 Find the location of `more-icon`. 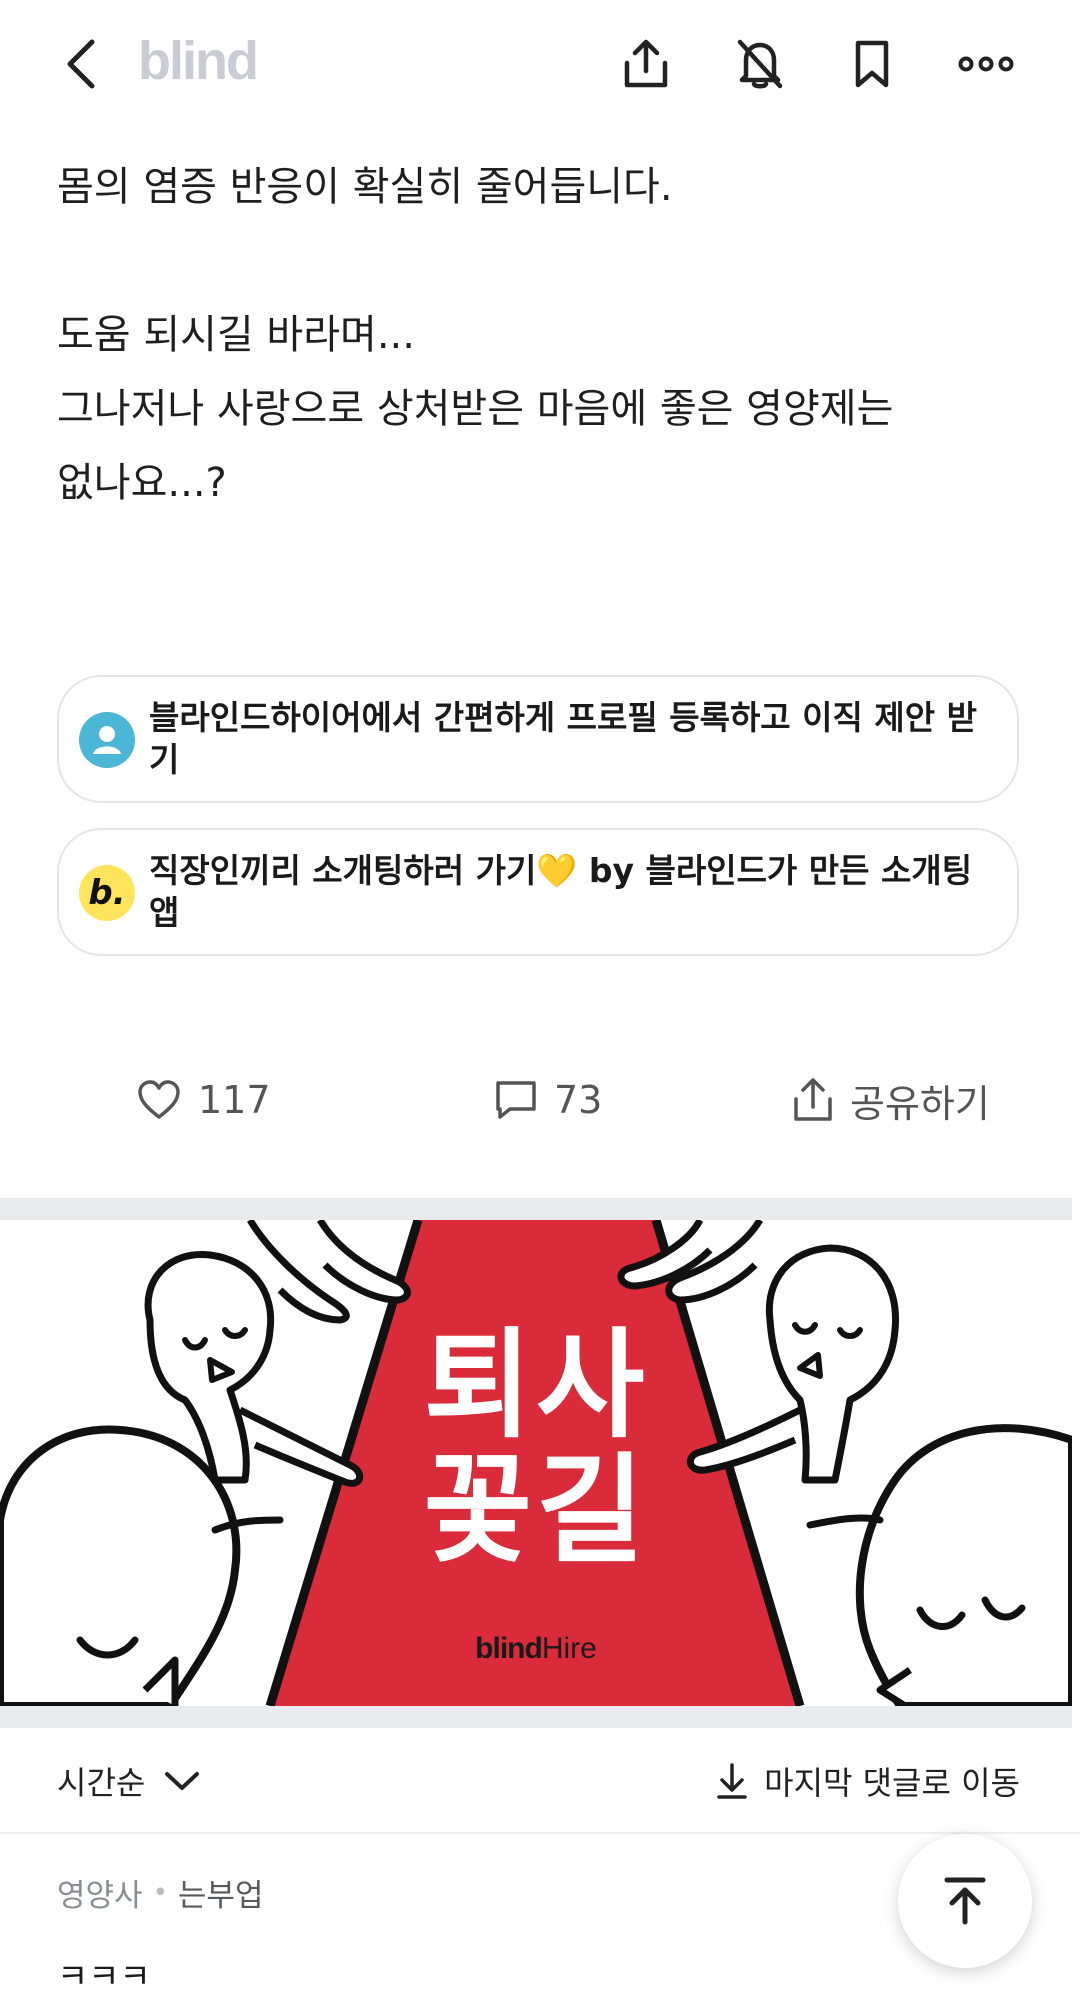

more-icon is located at coordinates (986, 64).